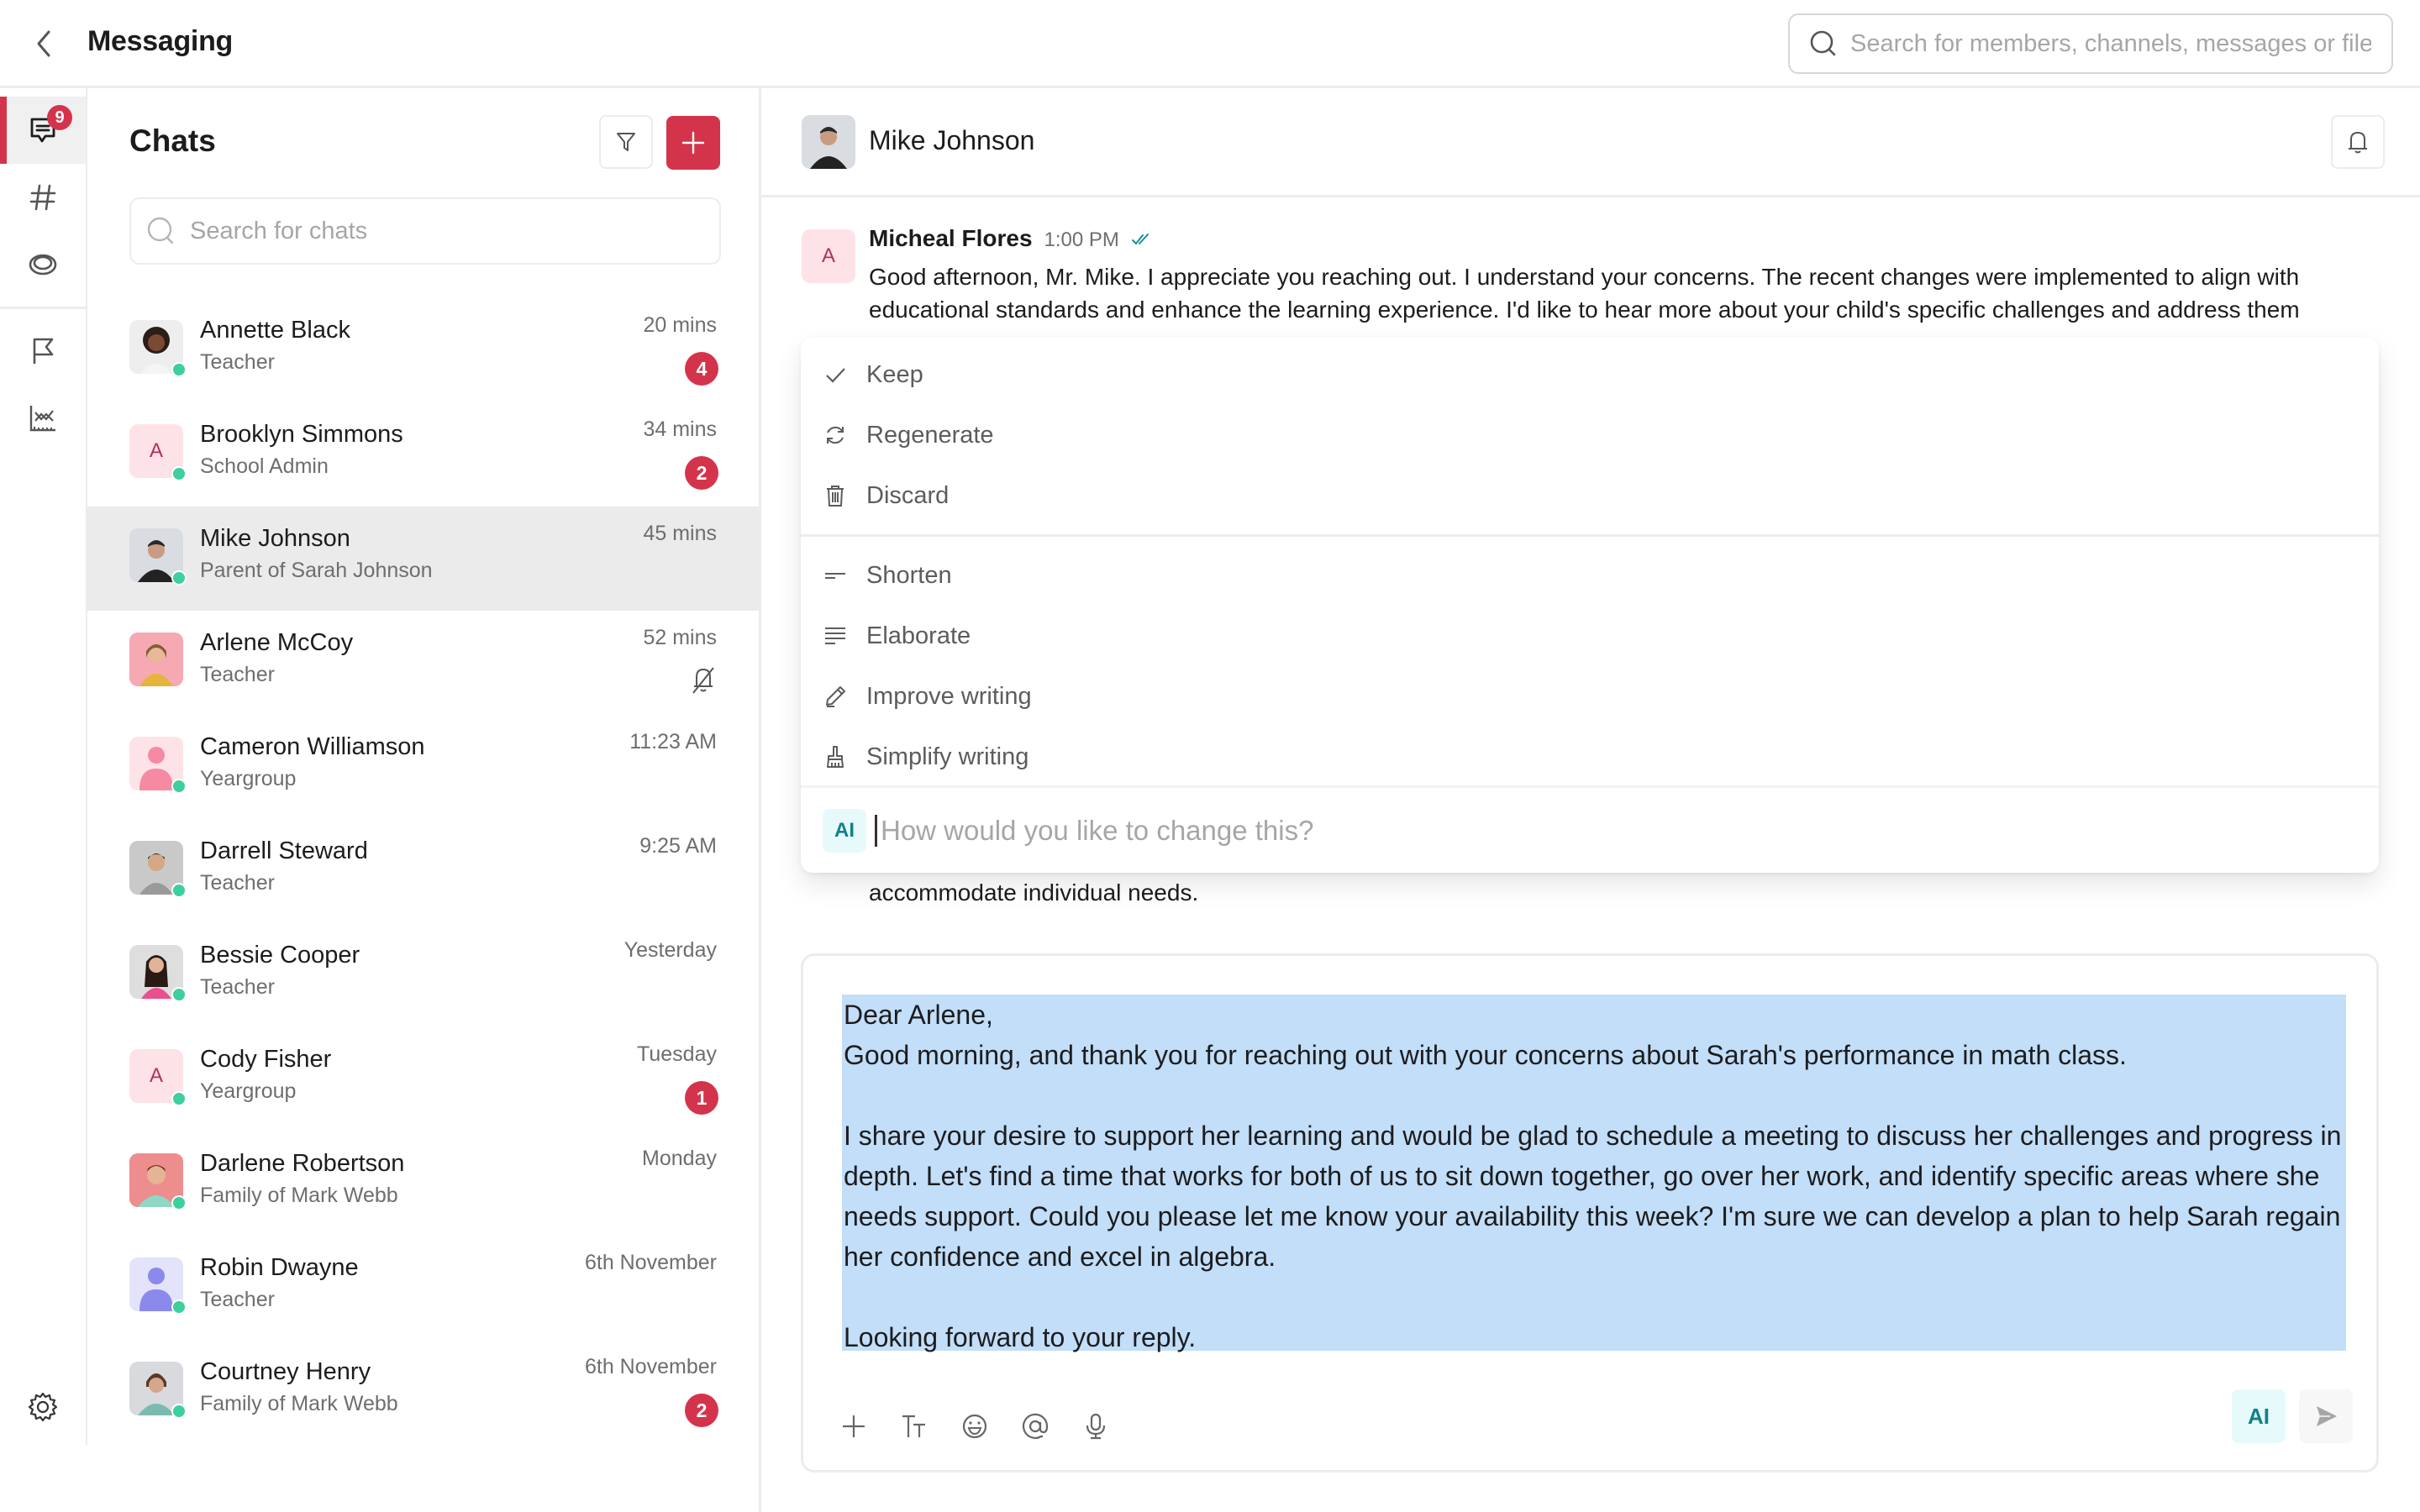  I want to click on emoji-button, so click(975, 1426).